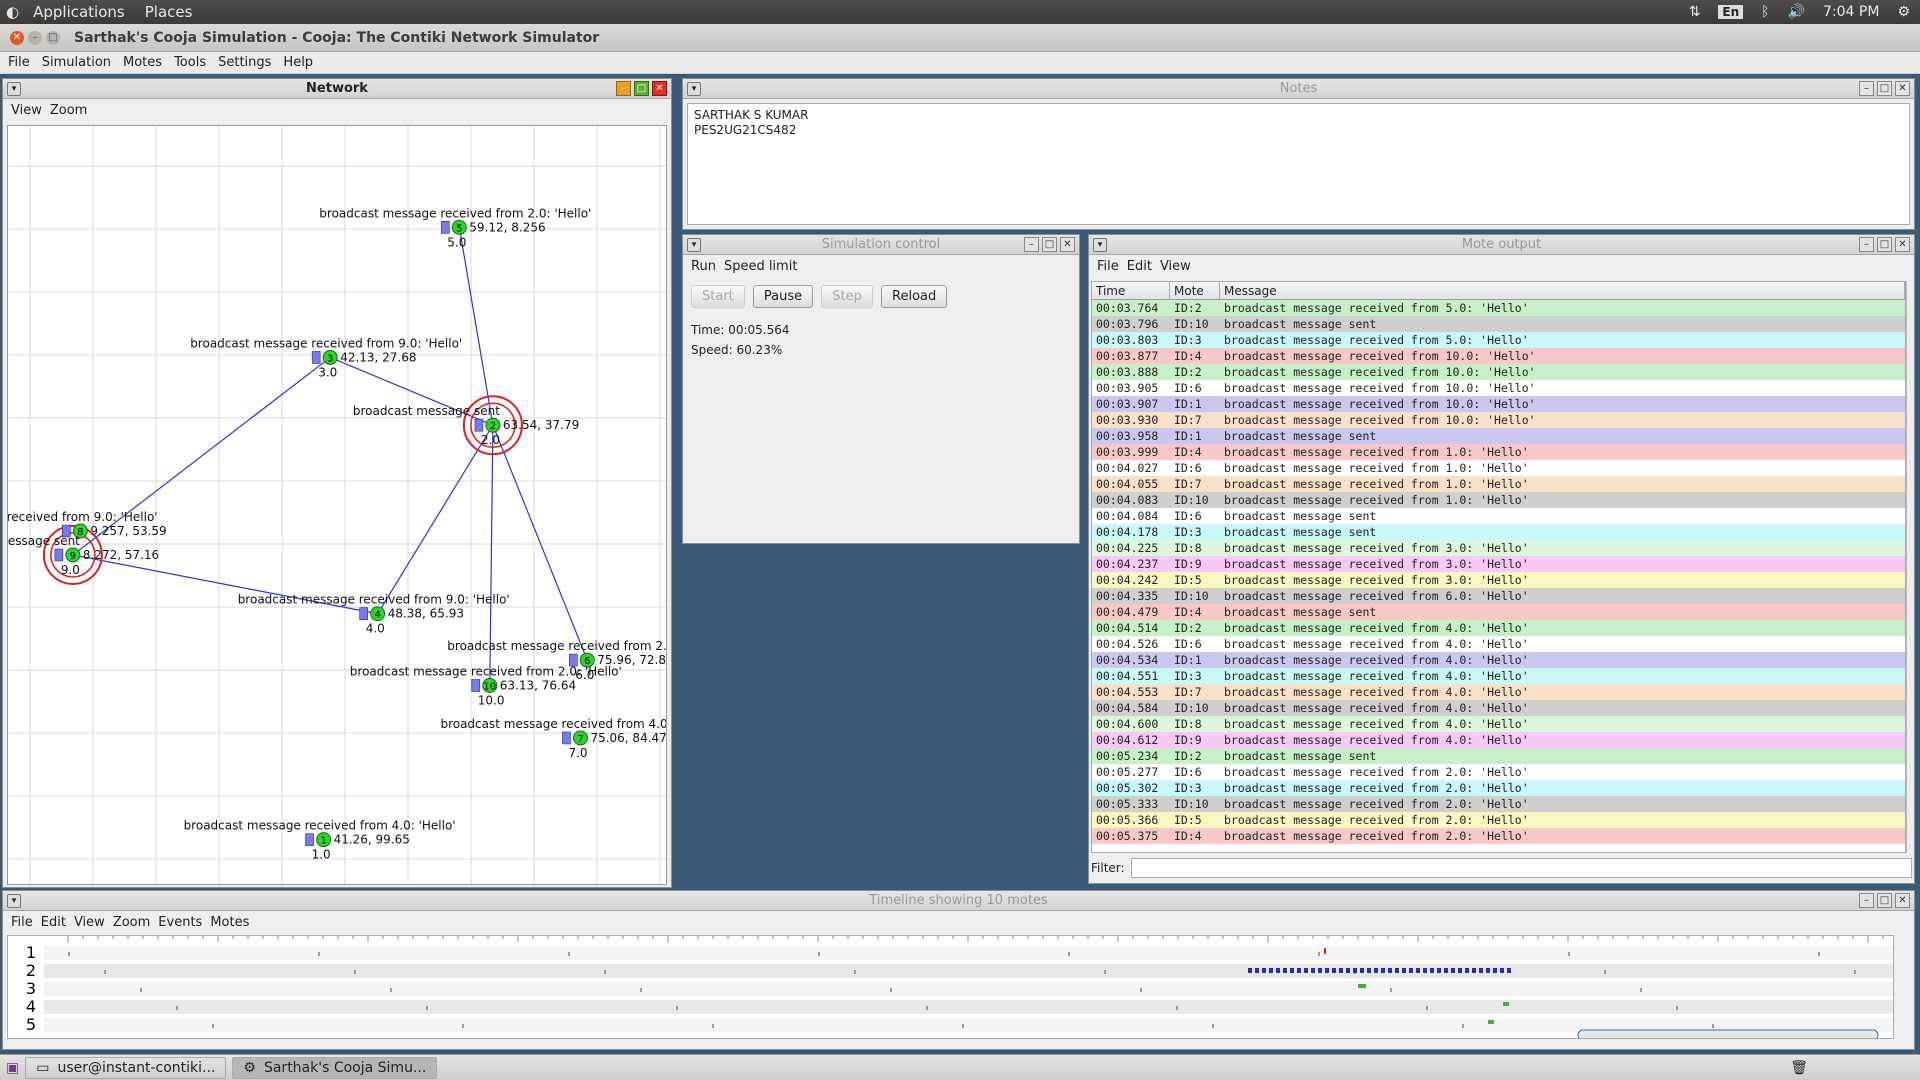  I want to click on moteoutput-system-menu-button: ▾, so click(1100, 244).